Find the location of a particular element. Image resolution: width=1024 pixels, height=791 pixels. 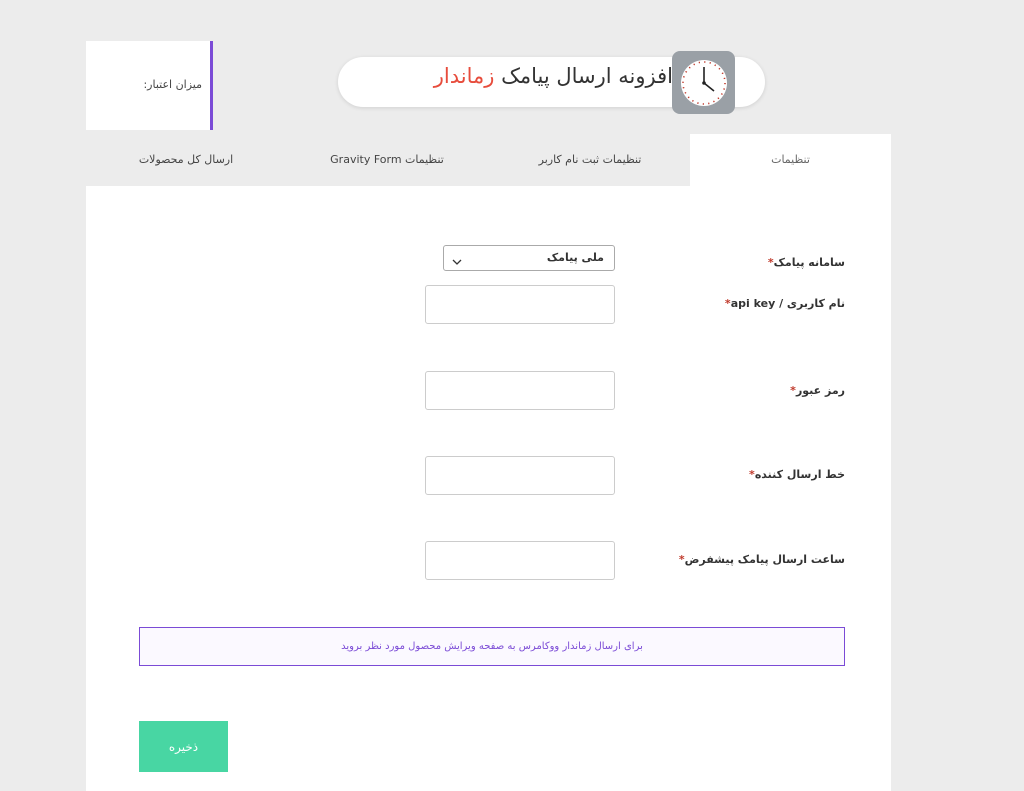

sender-line-label: خط ارسال کننده* is located at coordinates (797, 474).